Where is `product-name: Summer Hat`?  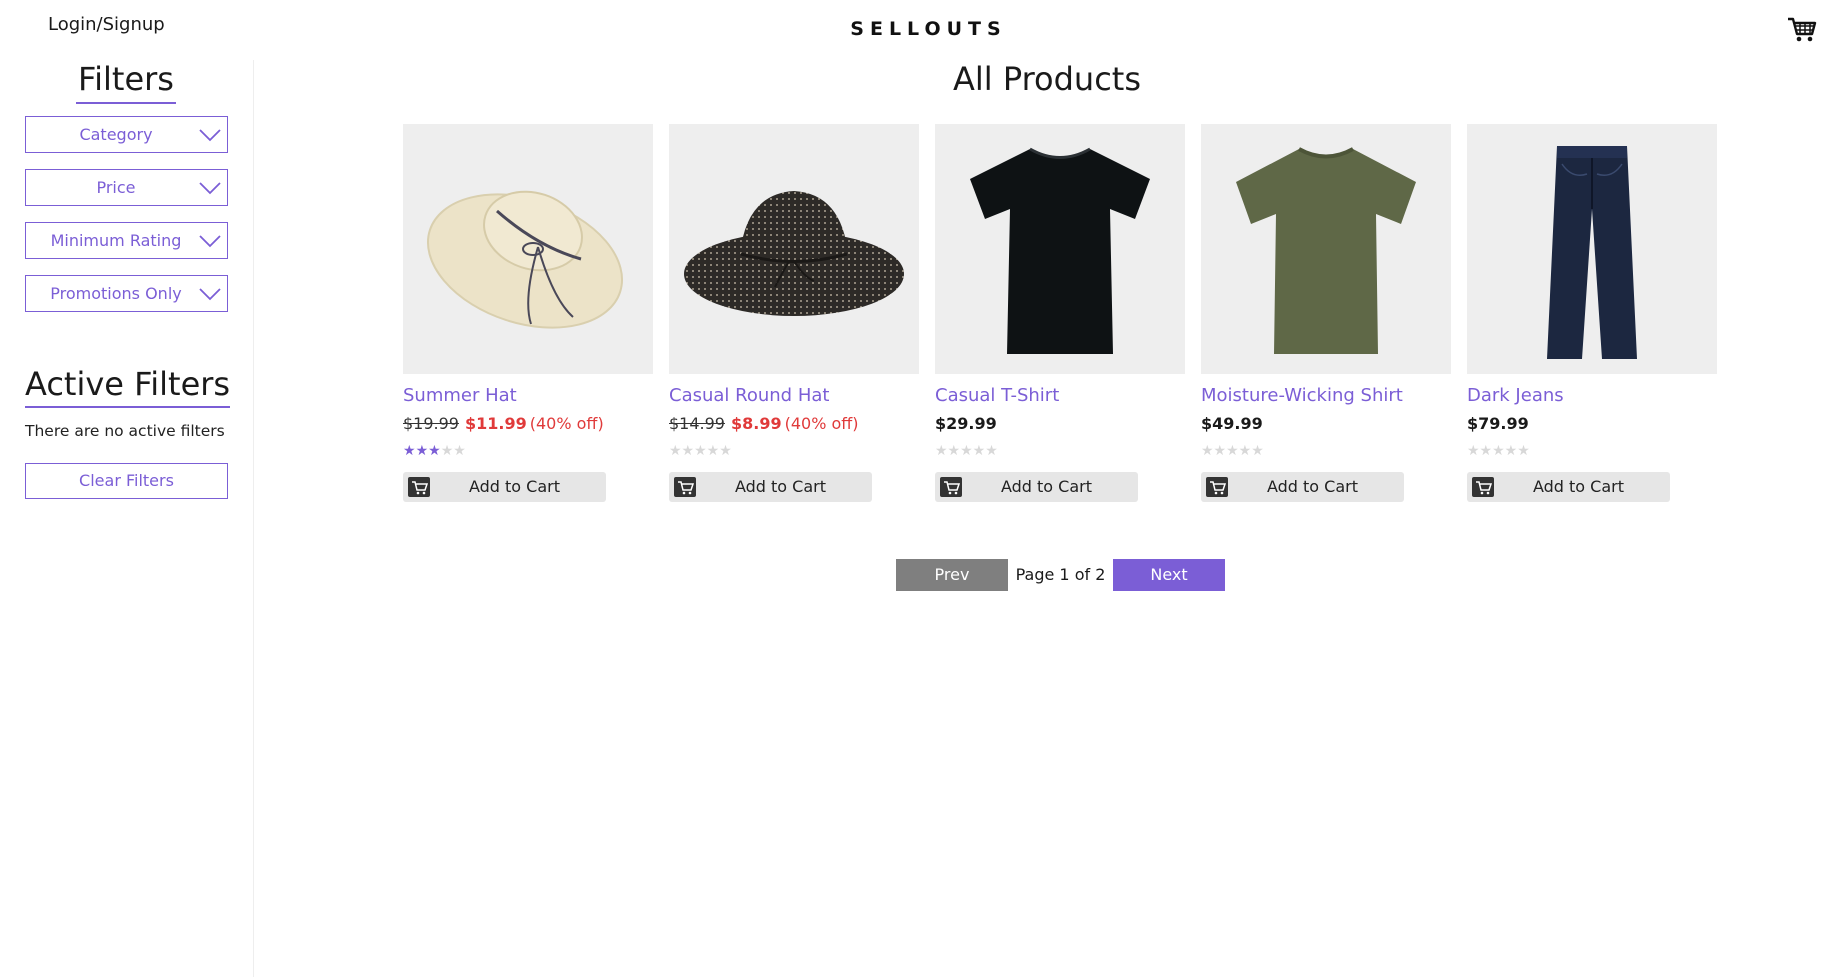 product-name: Summer Hat is located at coordinates (528, 395).